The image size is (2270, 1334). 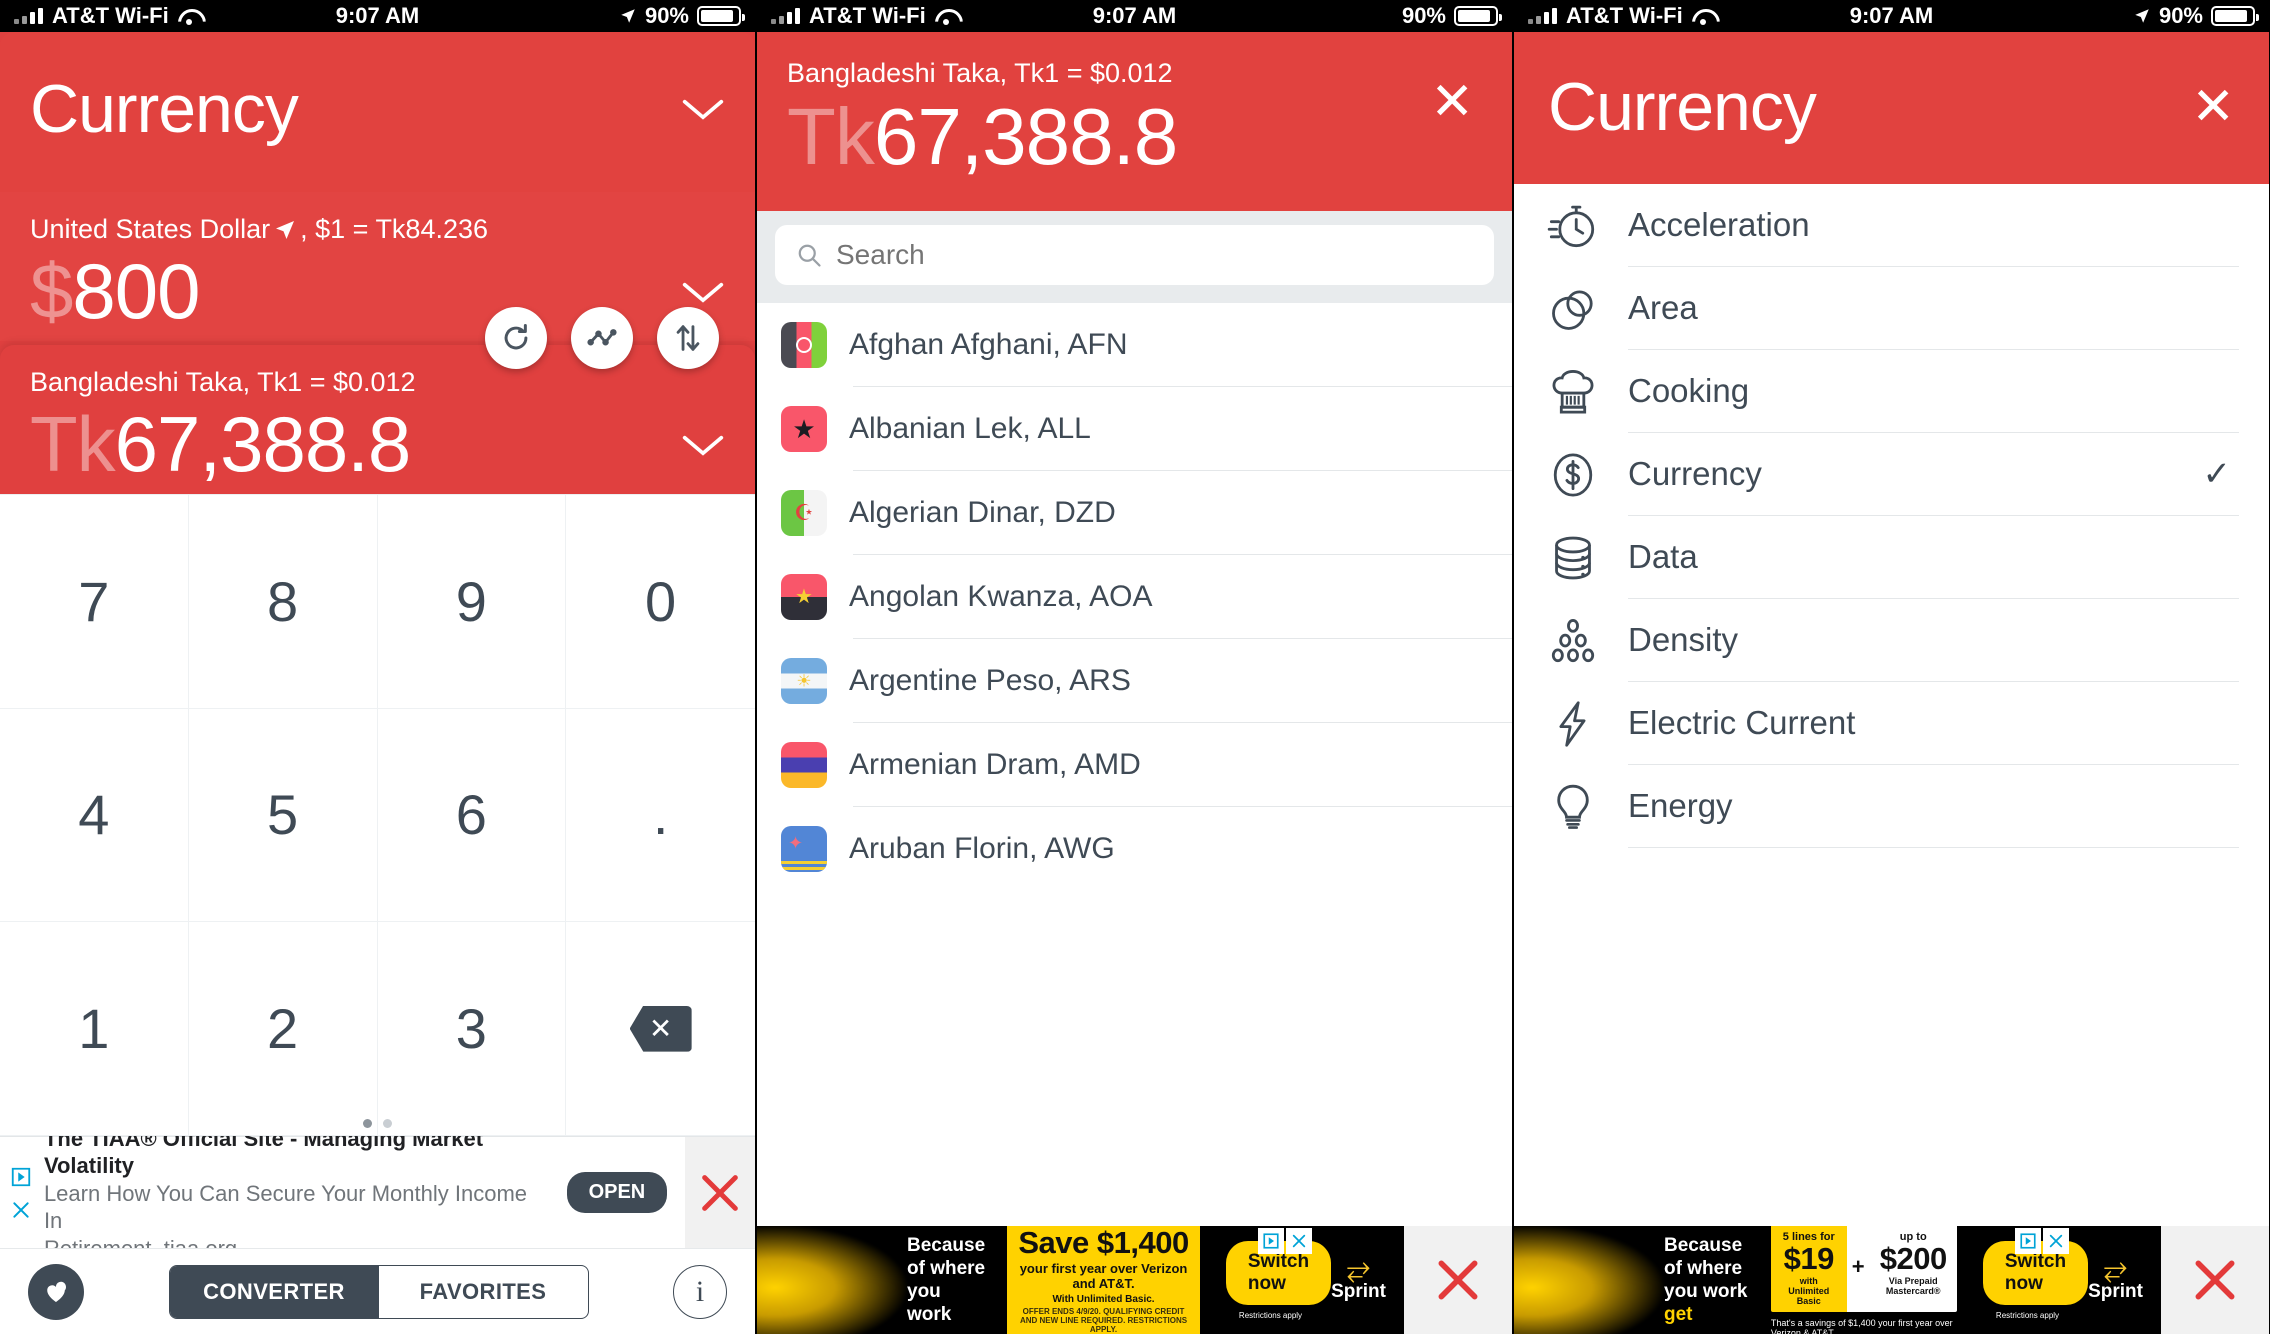 I want to click on sidebar-item-energy: Energy, so click(x=1891, y=806).